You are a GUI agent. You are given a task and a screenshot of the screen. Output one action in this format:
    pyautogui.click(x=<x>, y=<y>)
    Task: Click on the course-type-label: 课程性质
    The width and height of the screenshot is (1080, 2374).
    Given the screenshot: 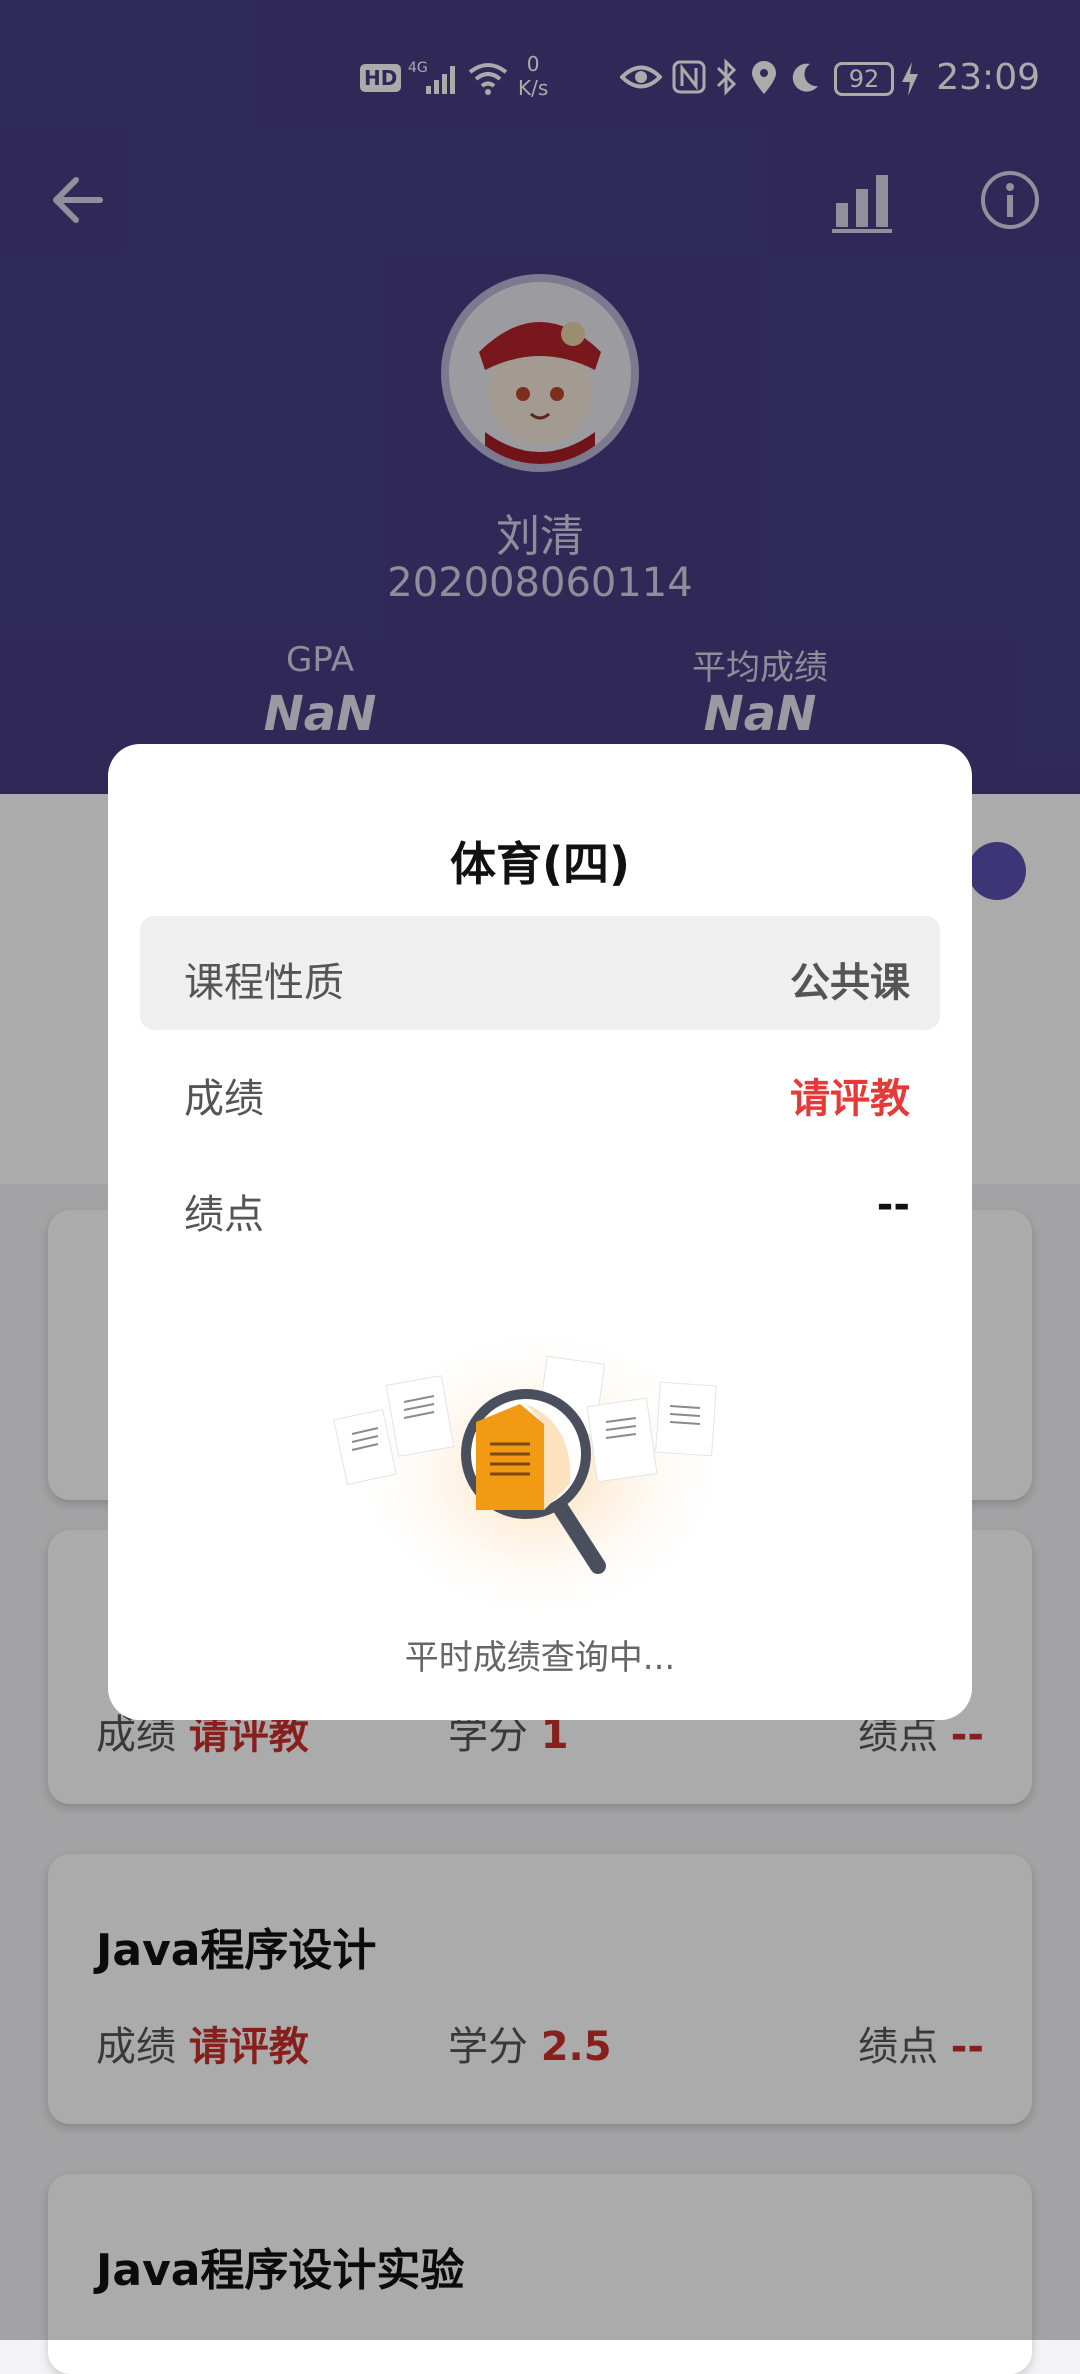 What is the action you would take?
    pyautogui.click(x=264, y=983)
    